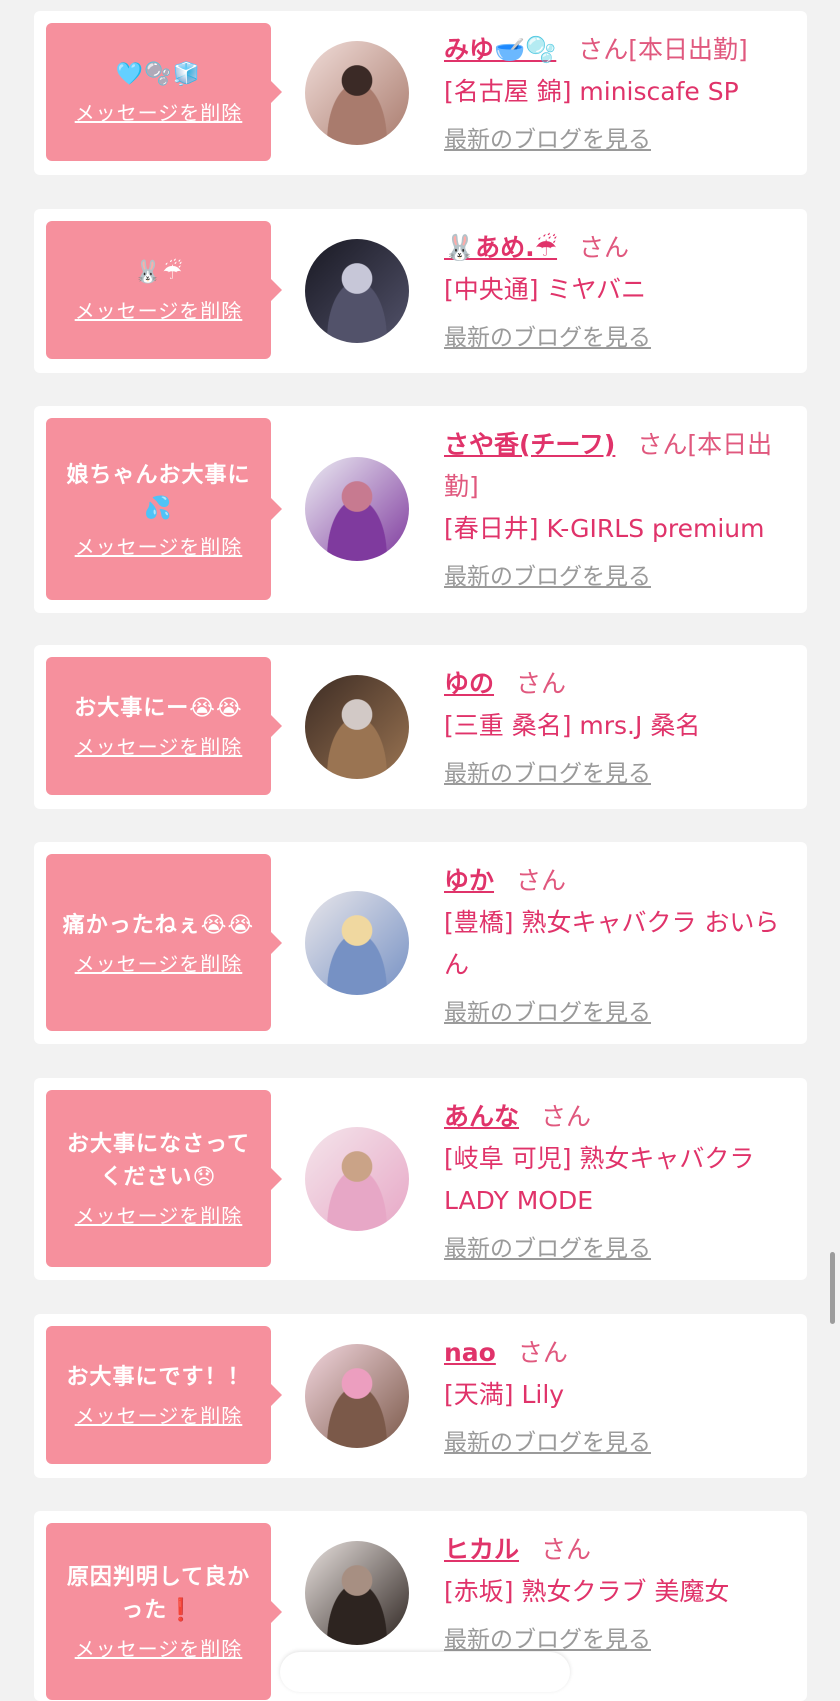 The image size is (840, 1701). Describe the element at coordinates (619, 684) in the screenshot. I see `name-line: ゆの さん` at that location.